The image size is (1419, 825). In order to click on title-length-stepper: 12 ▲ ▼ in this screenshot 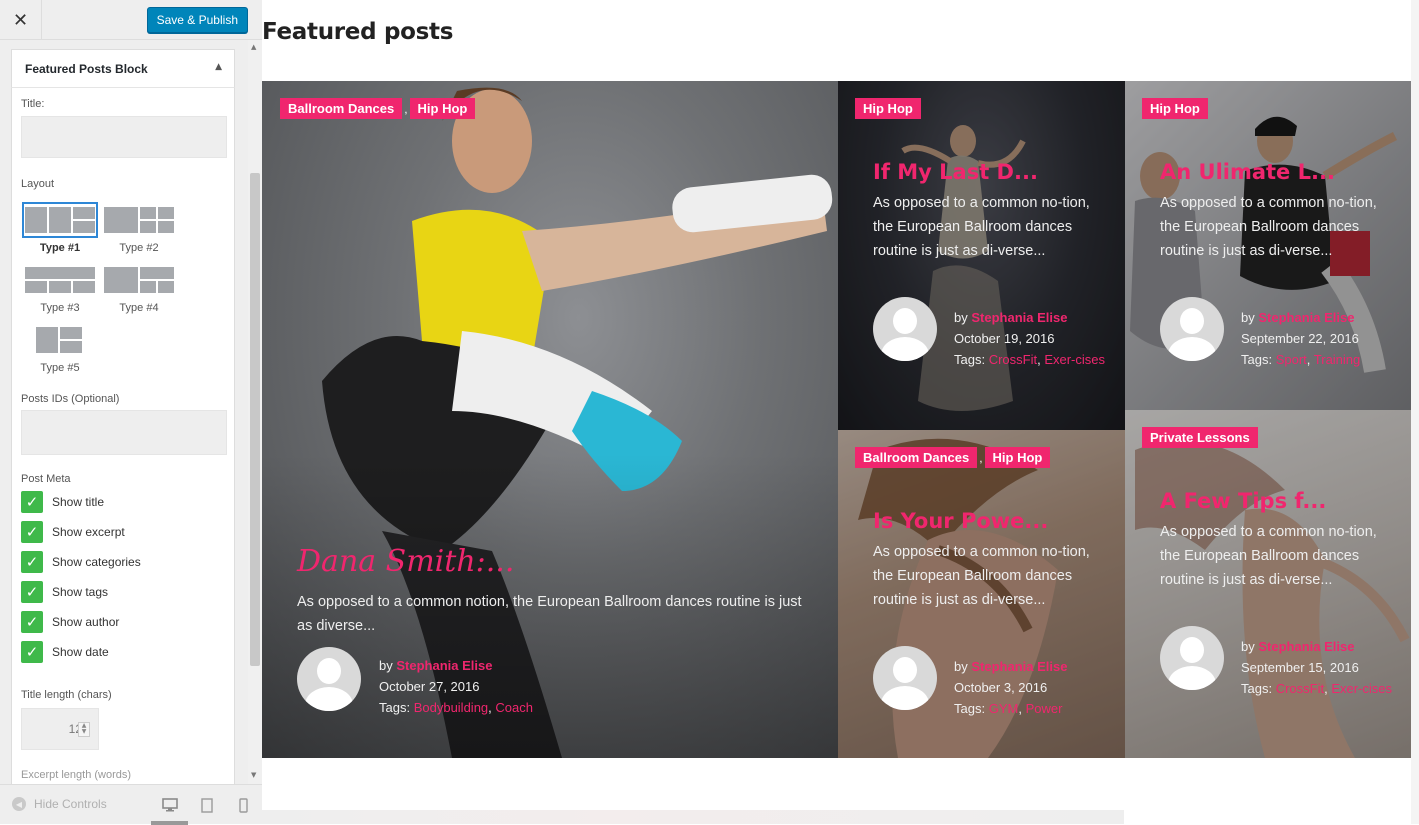, I will do `click(60, 729)`.